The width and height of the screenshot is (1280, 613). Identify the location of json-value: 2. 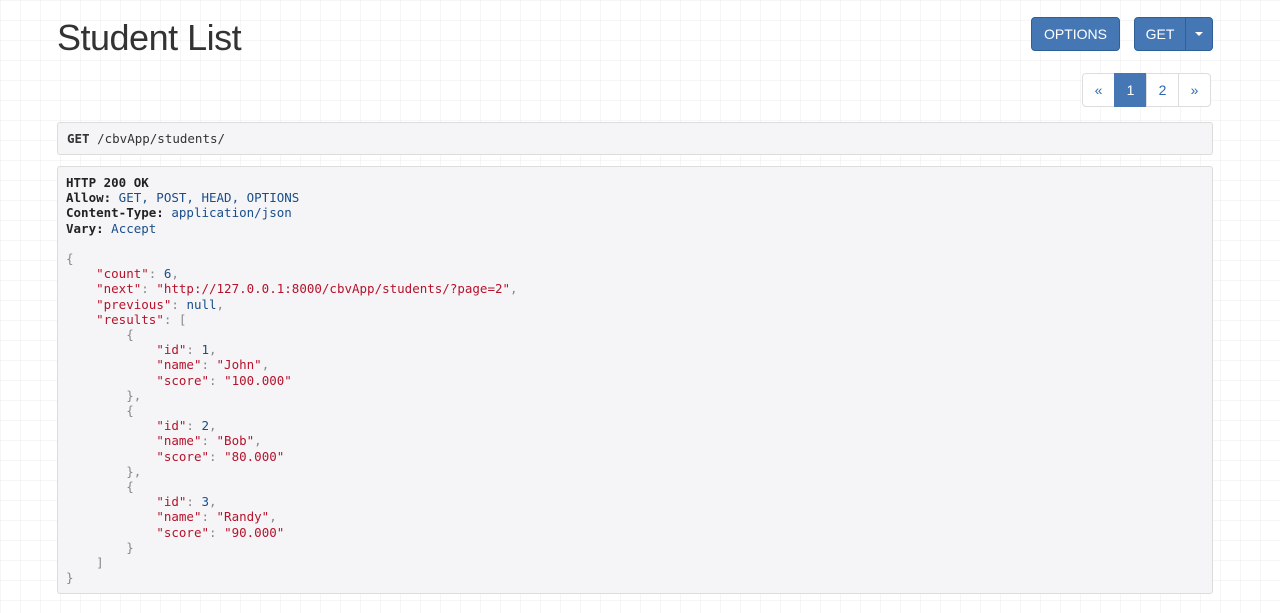
(205, 426).